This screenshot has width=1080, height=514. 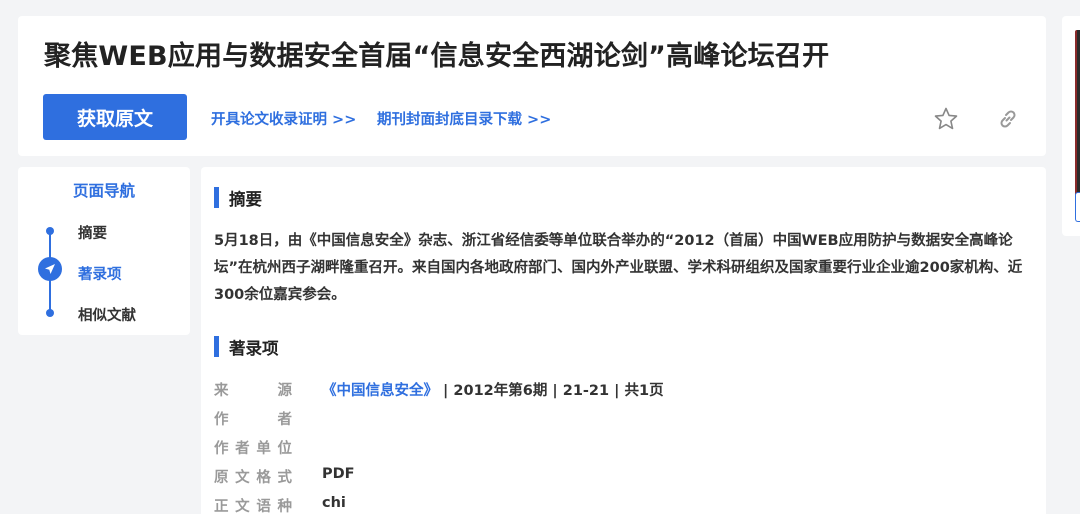 What do you see at coordinates (437, 56) in the screenshot?
I see `article-title: 聚焦WEB应用与数据安全首届“信息安全西湖论剑”高峰论坛召开` at bounding box center [437, 56].